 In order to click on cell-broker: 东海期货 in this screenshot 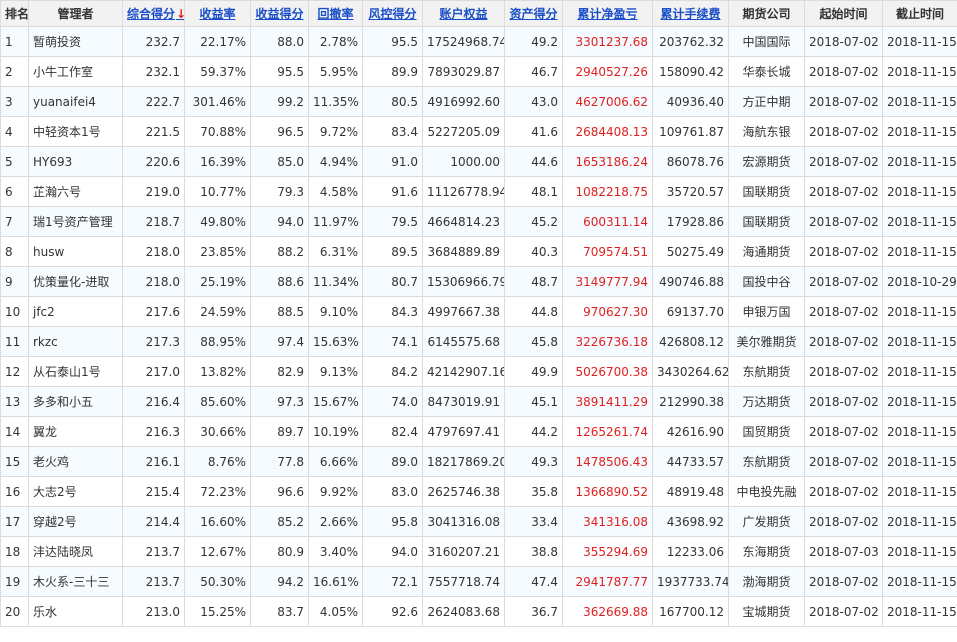, I will do `click(766, 551)`.